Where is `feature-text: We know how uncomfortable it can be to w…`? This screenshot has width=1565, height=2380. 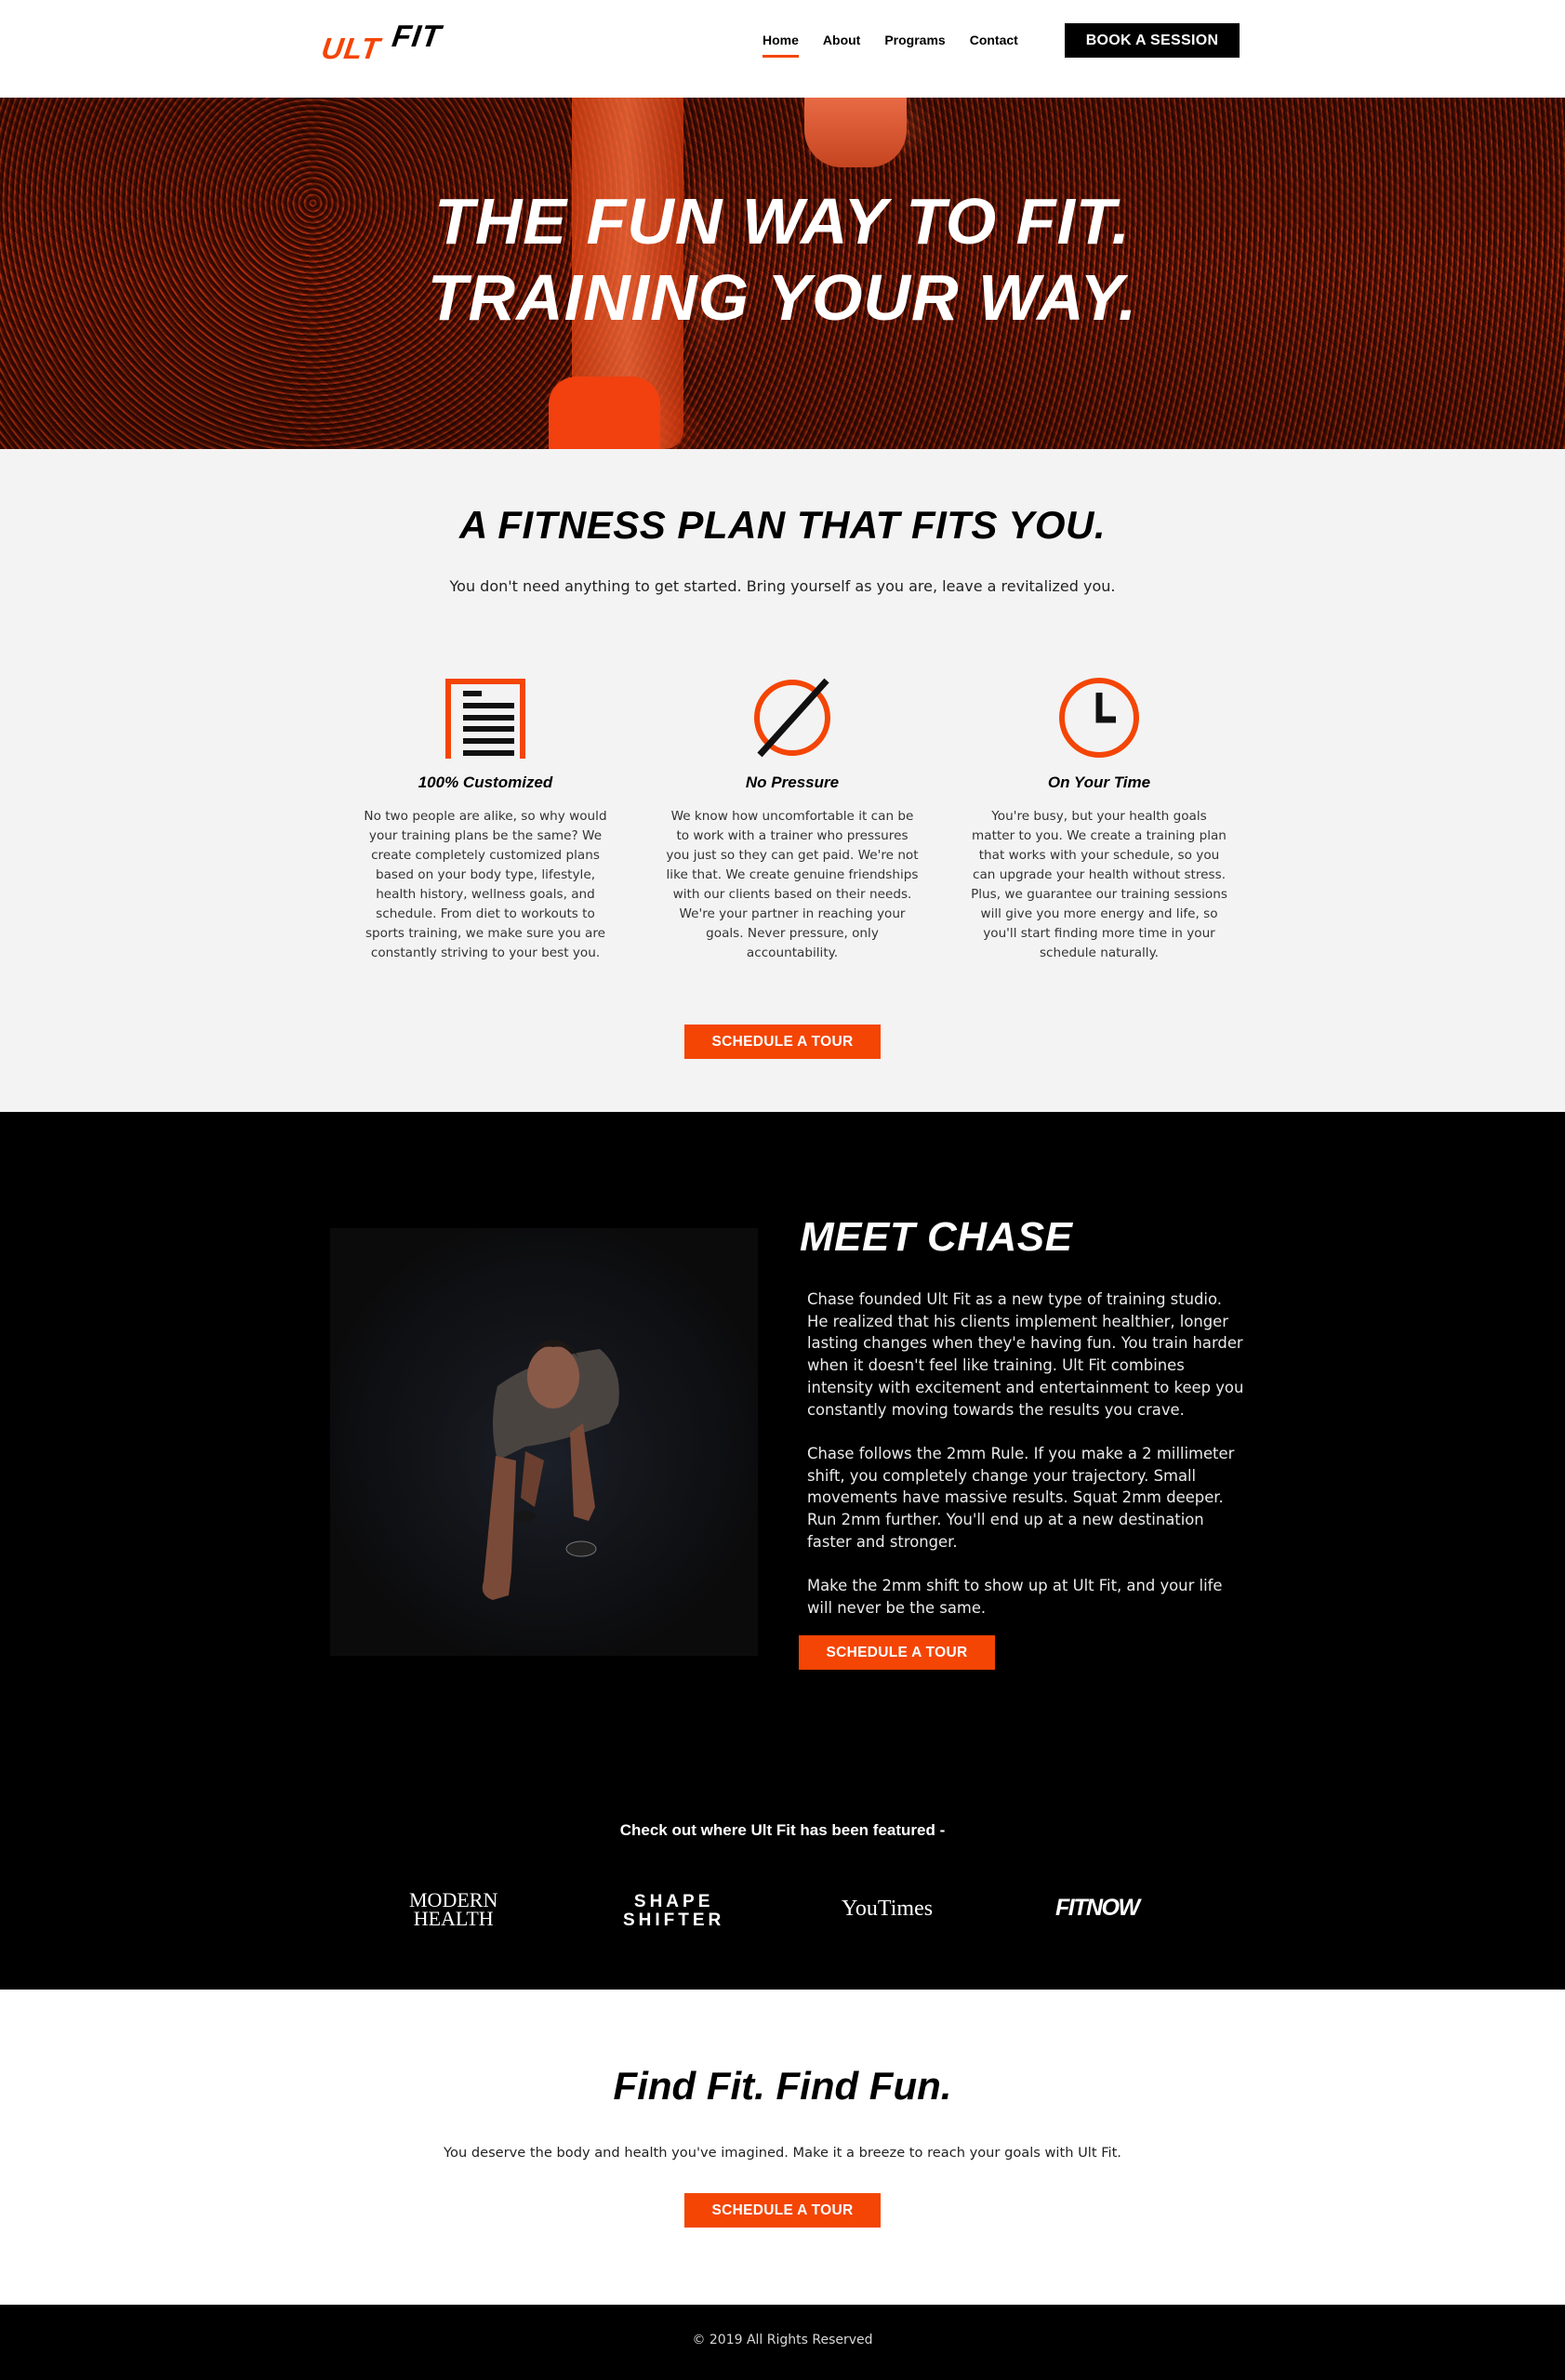 feature-text: We know how uncomfortable it can be to w… is located at coordinates (792, 884).